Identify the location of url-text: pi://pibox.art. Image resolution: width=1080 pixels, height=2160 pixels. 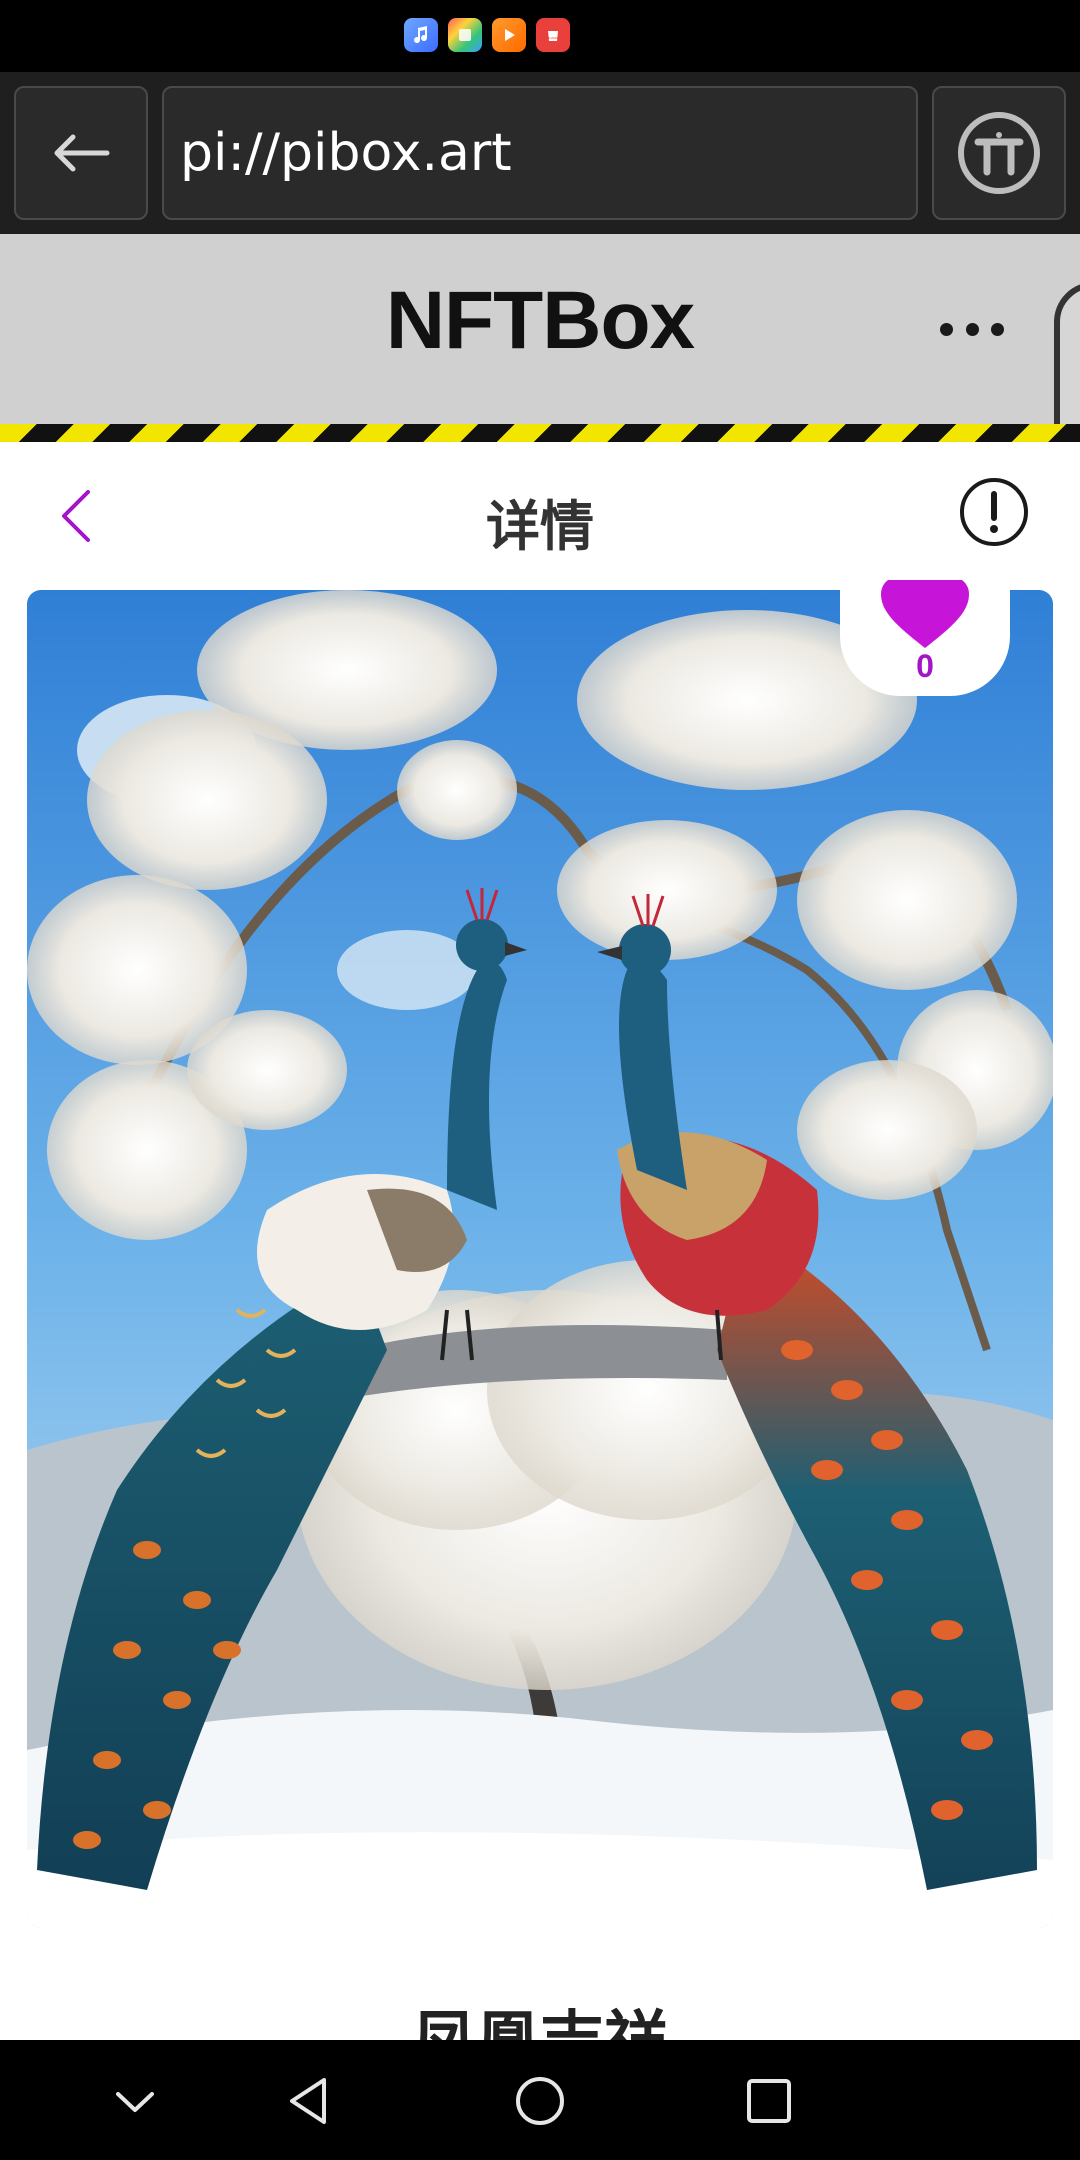
(346, 153).